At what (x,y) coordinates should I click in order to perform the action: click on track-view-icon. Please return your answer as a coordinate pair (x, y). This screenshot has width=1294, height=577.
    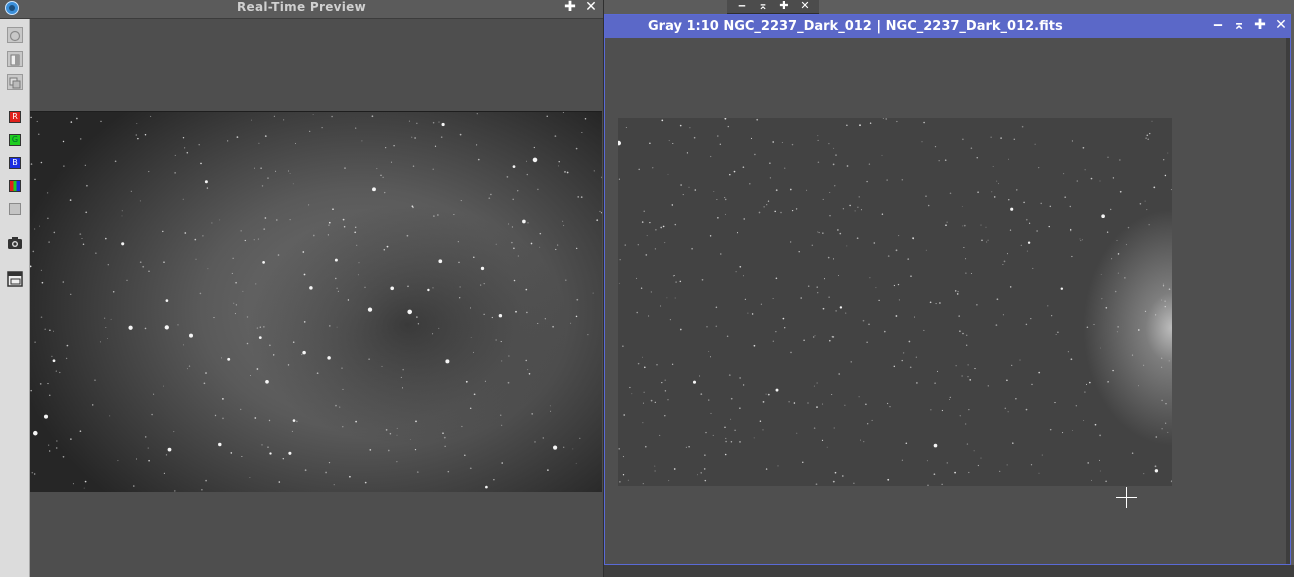
    Looking at the image, I should click on (15, 35).